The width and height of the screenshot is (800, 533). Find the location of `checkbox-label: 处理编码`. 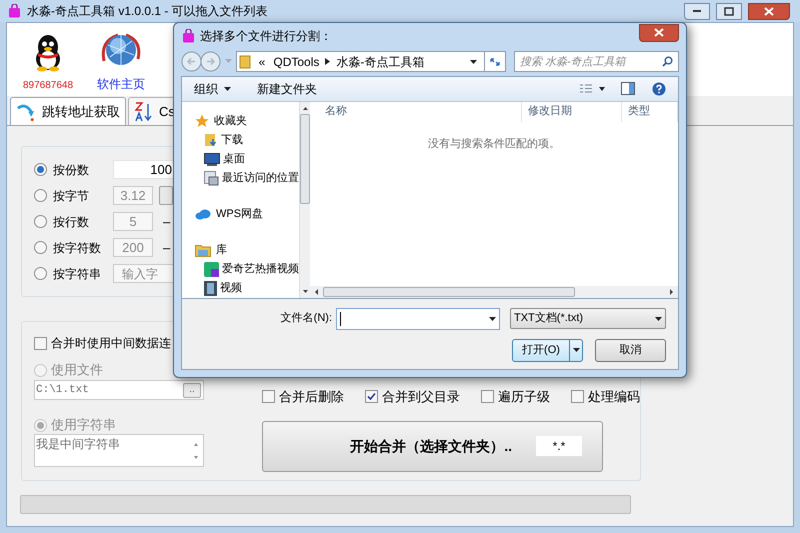

checkbox-label: 处理编码 is located at coordinates (614, 397).